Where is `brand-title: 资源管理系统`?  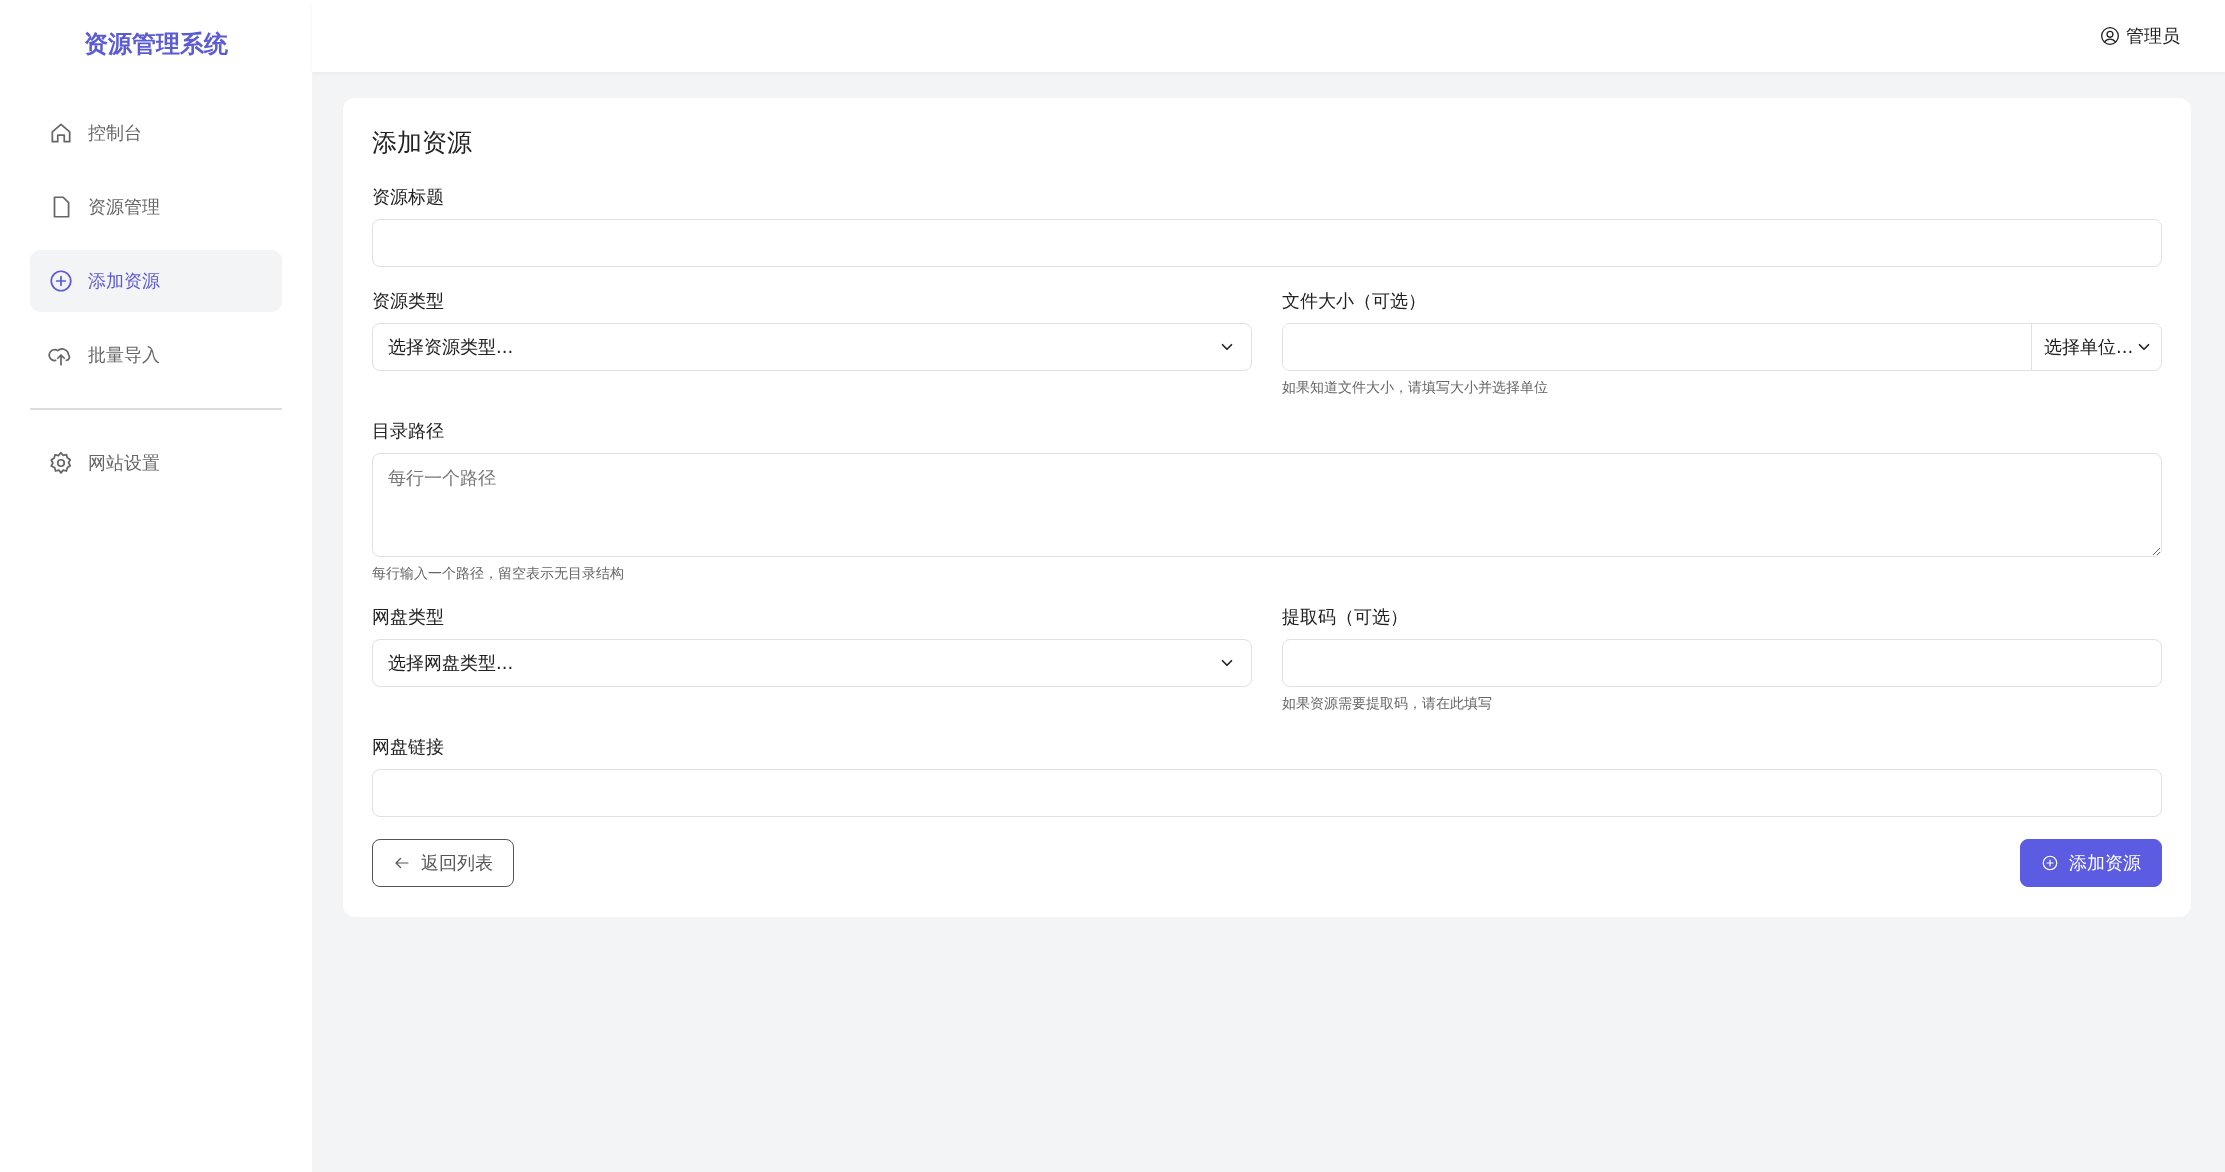 brand-title: 资源管理系统 is located at coordinates (156, 44).